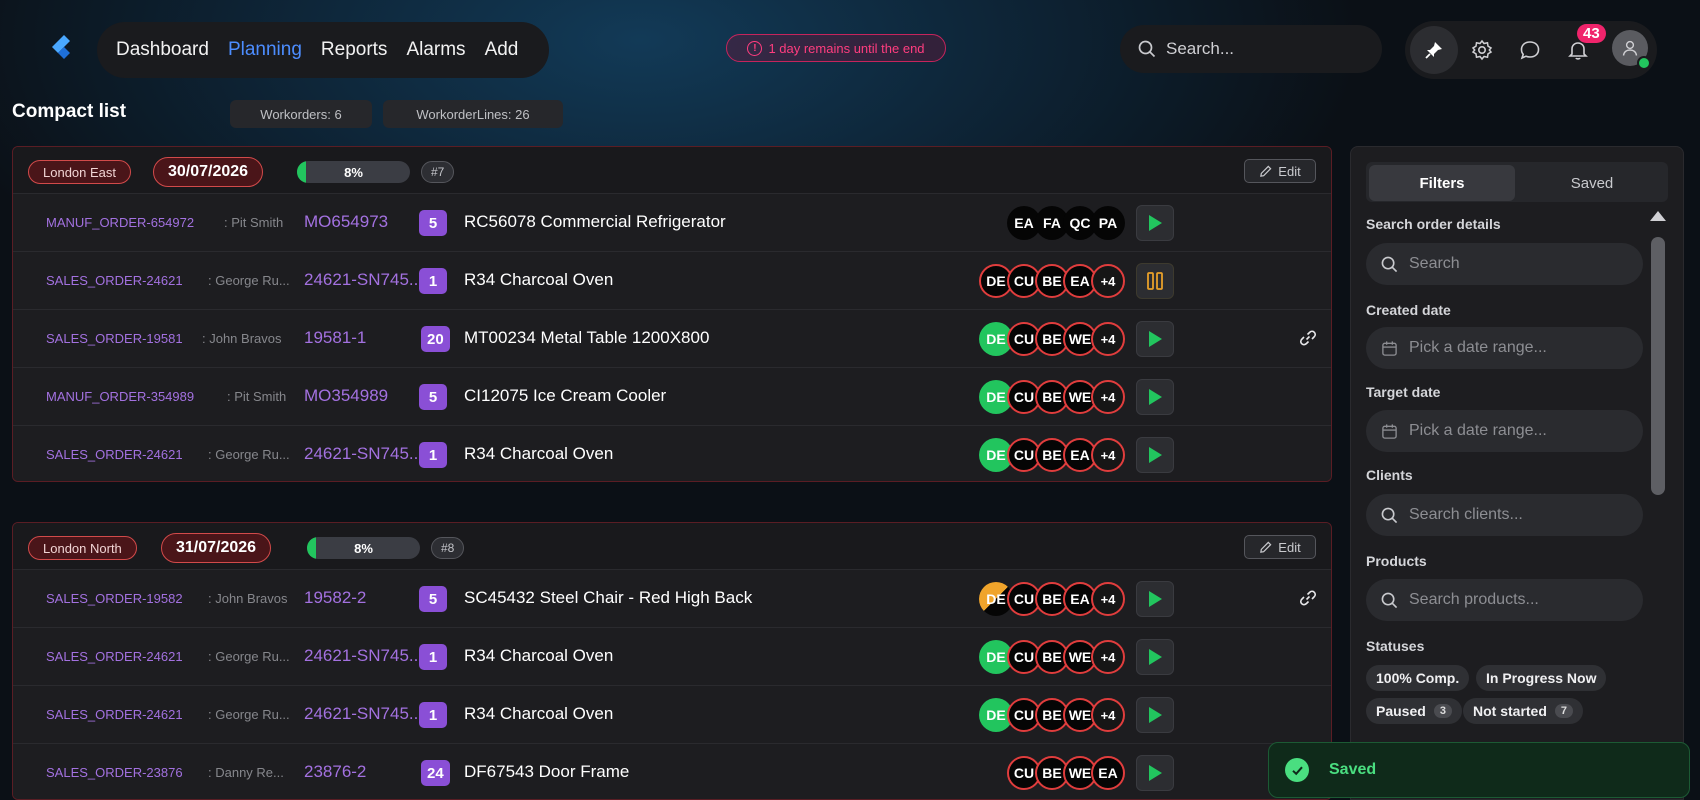 The height and width of the screenshot is (800, 1700). What do you see at coordinates (114, 772) in the screenshot?
I see `order-id: SALES_ORDER-23876` at bounding box center [114, 772].